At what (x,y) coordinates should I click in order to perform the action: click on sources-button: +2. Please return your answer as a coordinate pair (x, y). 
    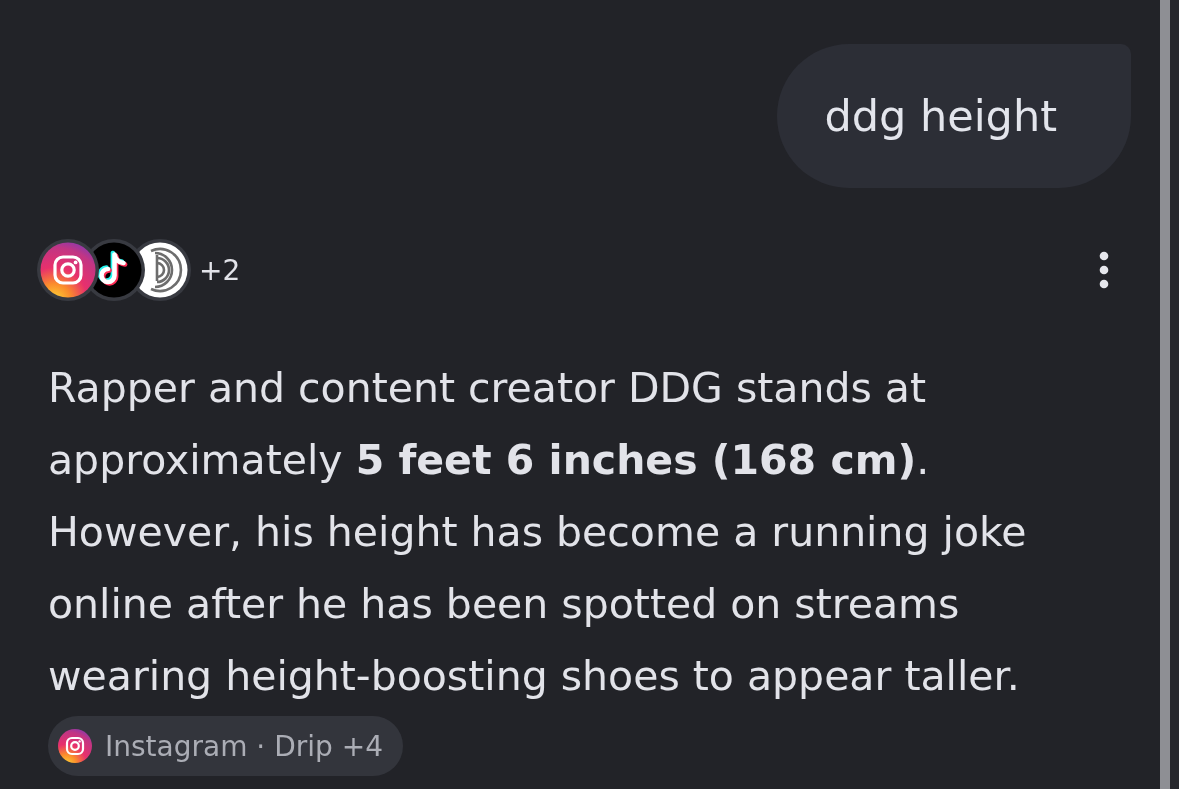
    Looking at the image, I should click on (139, 270).